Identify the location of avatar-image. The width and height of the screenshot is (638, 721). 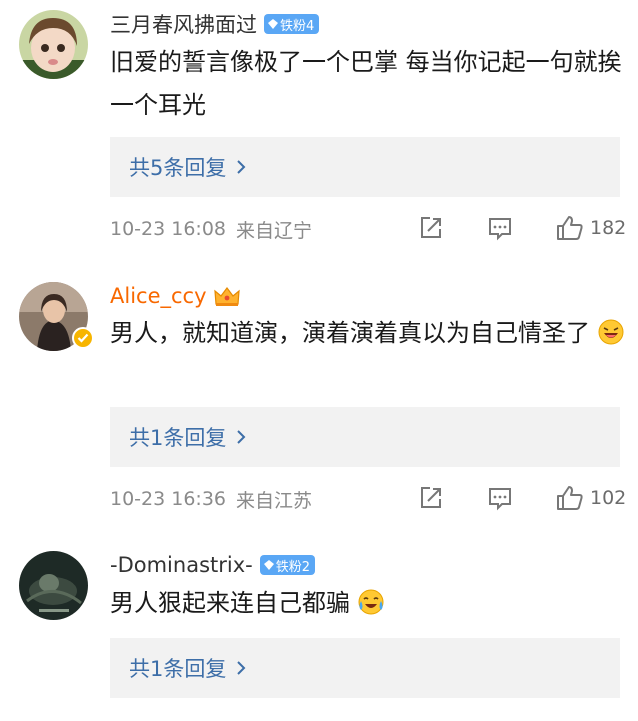
(53, 585).